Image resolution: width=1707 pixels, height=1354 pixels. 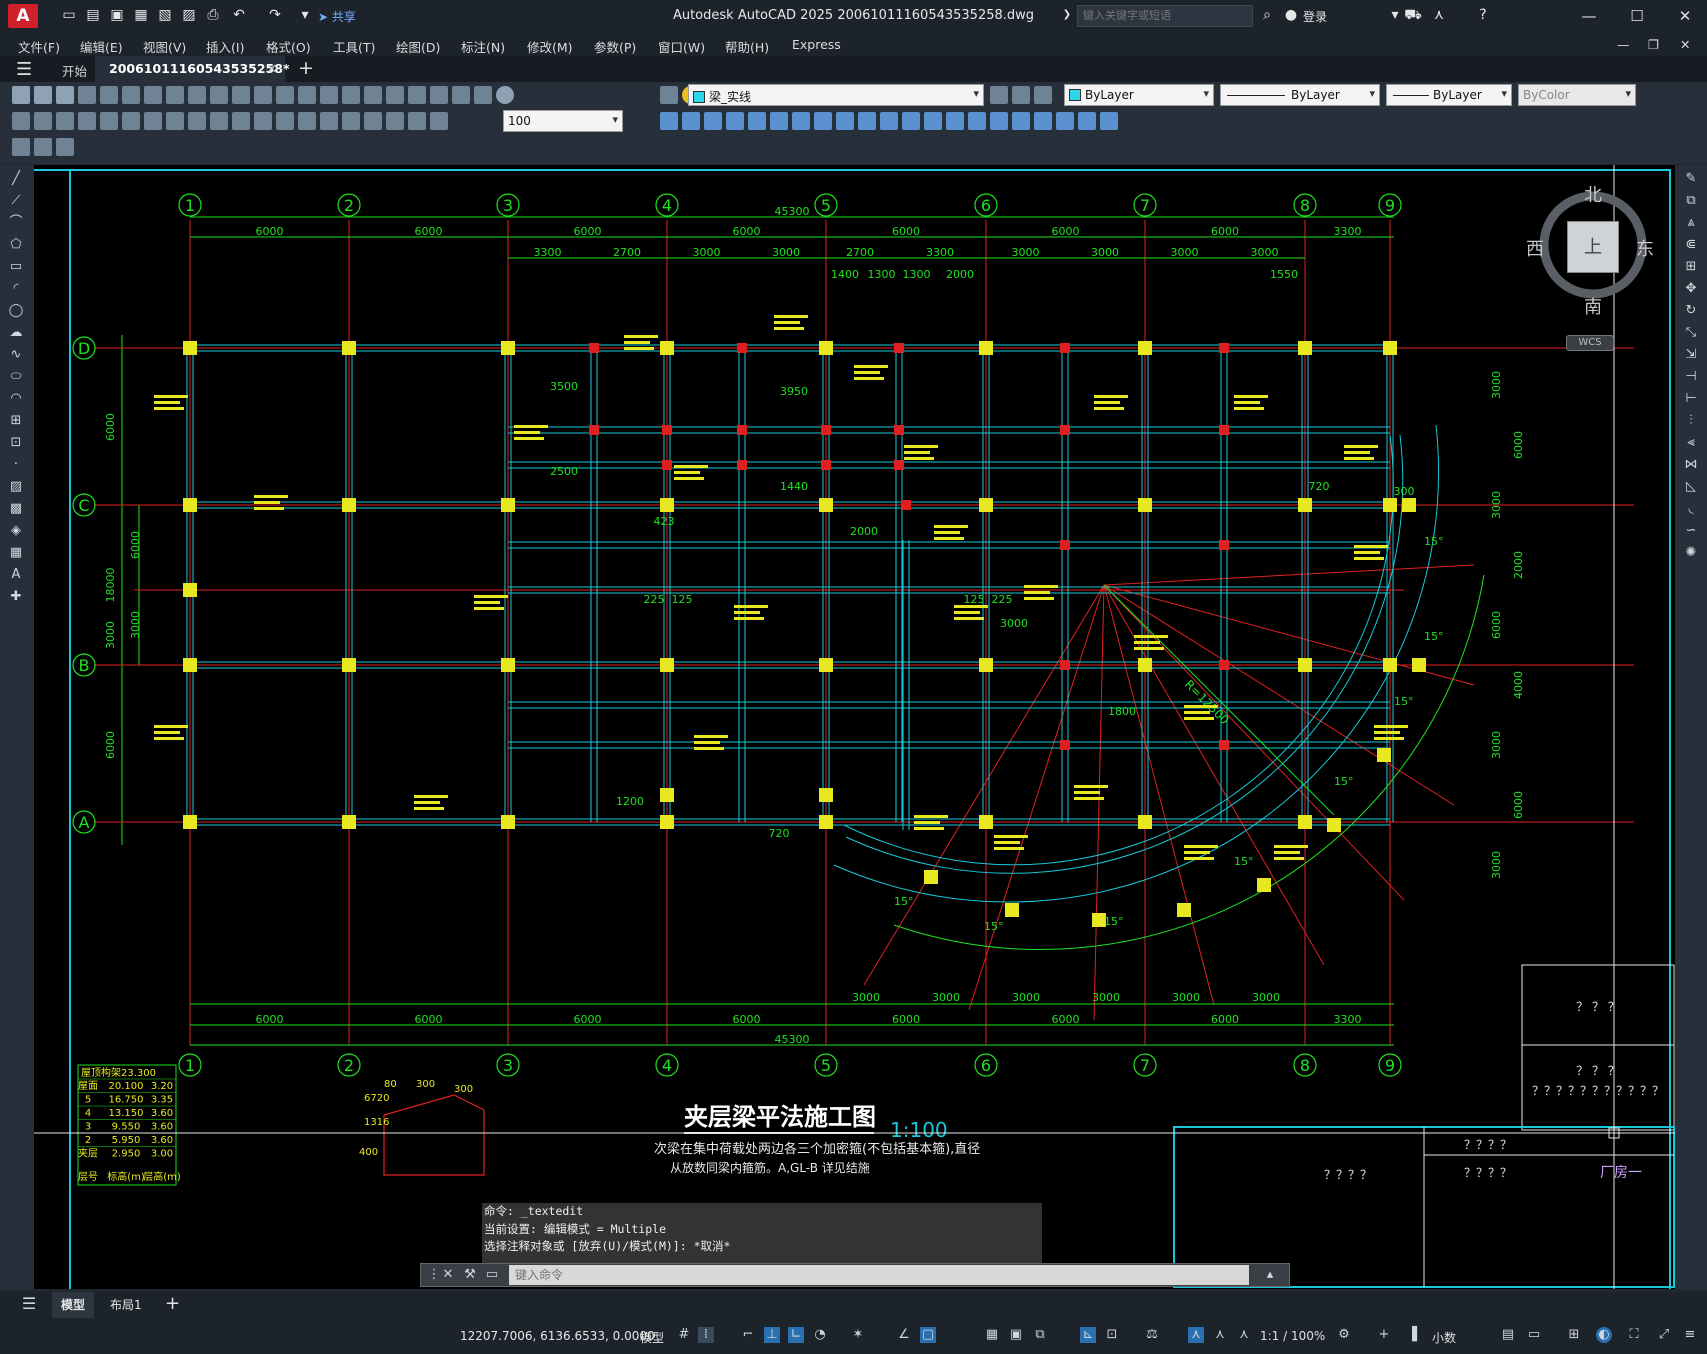 What do you see at coordinates (16, 201) in the screenshot?
I see `construction-line-icon: ⟋` at bounding box center [16, 201].